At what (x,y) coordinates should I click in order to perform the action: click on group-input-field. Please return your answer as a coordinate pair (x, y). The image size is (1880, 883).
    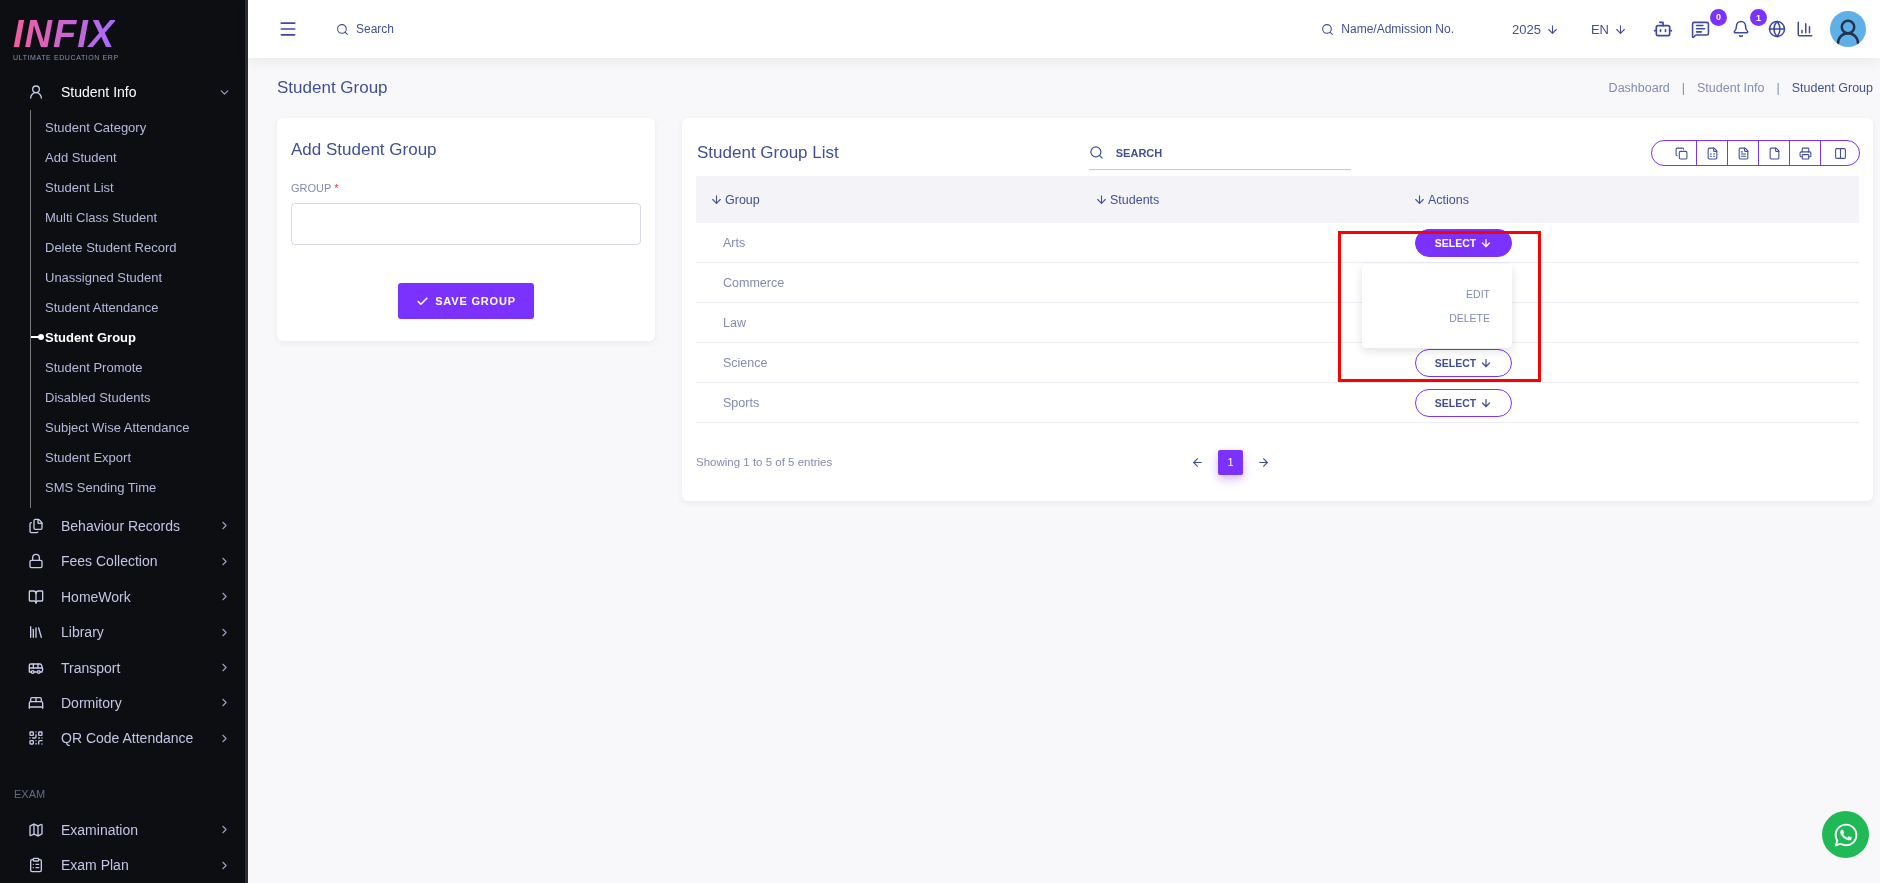
    Looking at the image, I should click on (466, 224).